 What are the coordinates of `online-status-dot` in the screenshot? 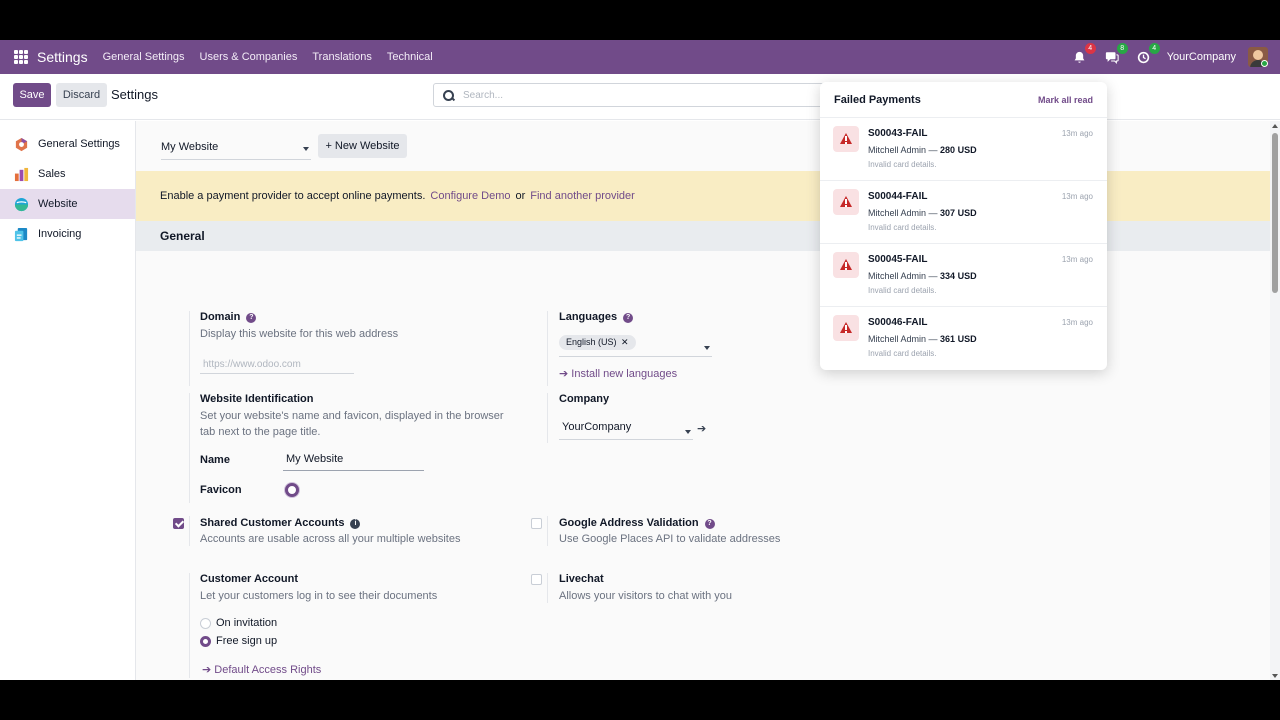 It's located at (1264, 63).